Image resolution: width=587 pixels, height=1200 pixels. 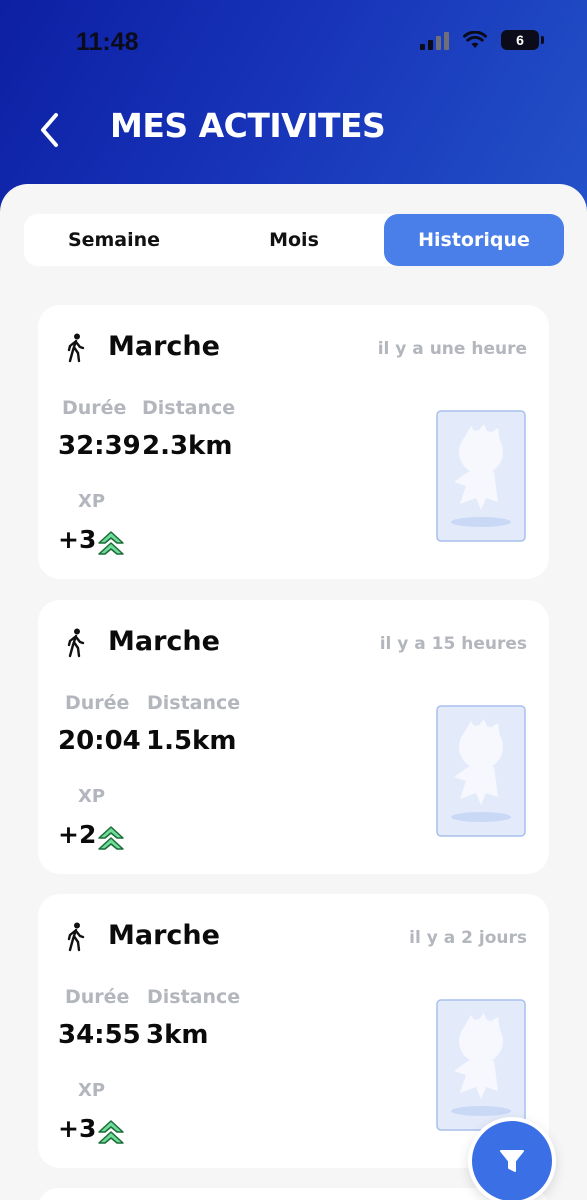 I want to click on distance-value: 2.3km, so click(x=187, y=446).